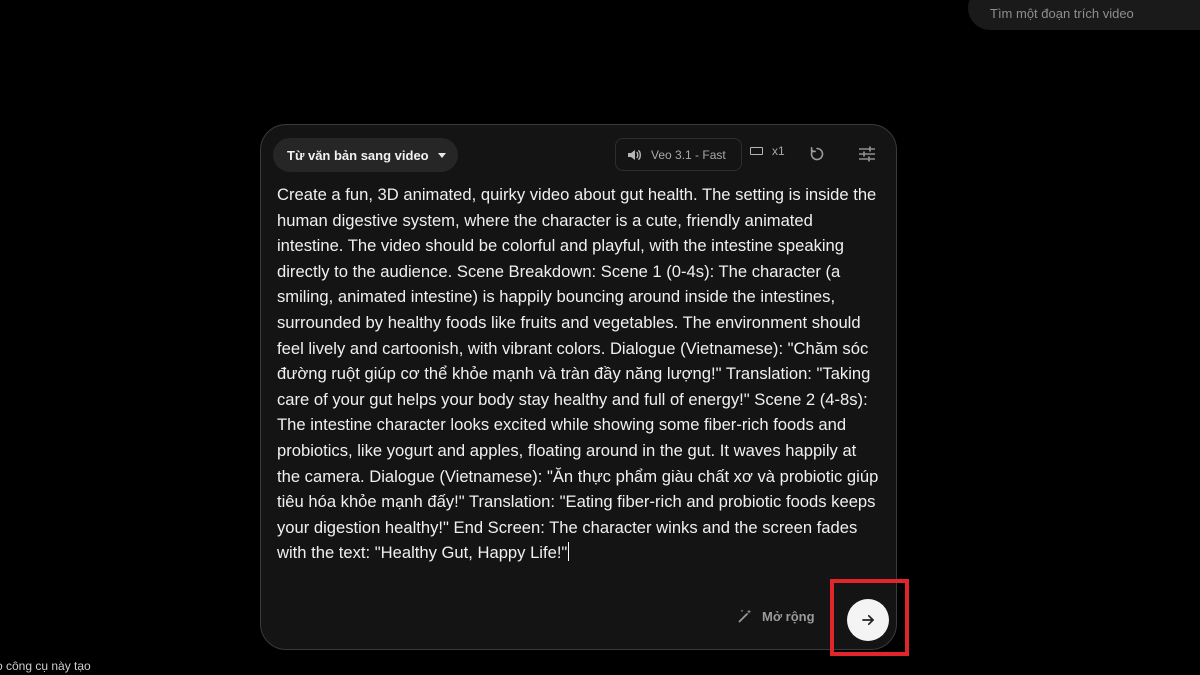 This screenshot has width=1200, height=675. I want to click on mode-dropdown-label: Từ văn bản sang video, so click(358, 155).